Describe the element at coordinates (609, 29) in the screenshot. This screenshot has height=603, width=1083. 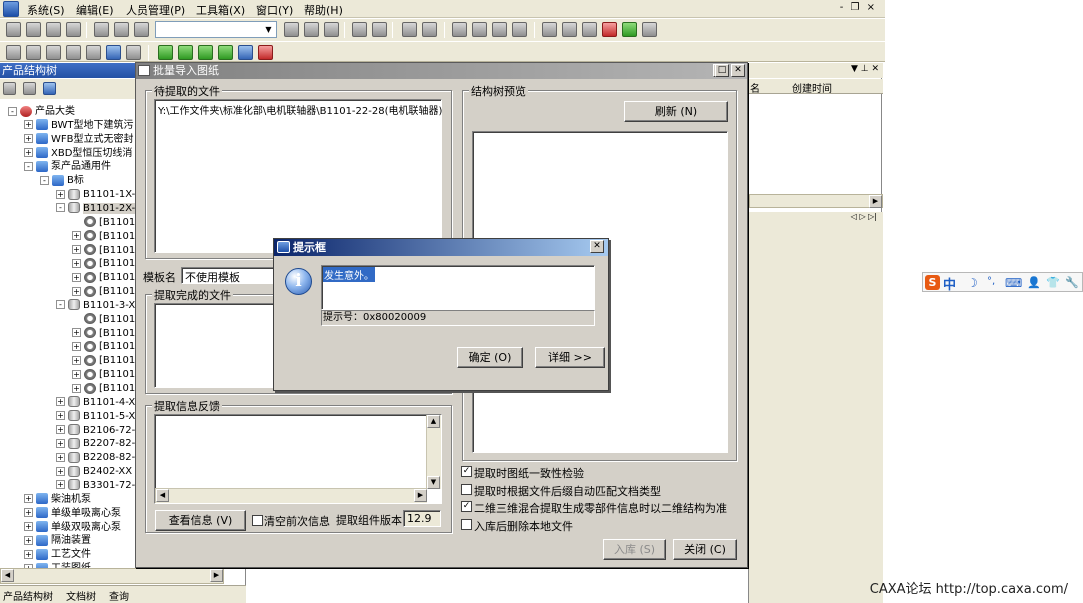
I see `delete-icon` at that location.